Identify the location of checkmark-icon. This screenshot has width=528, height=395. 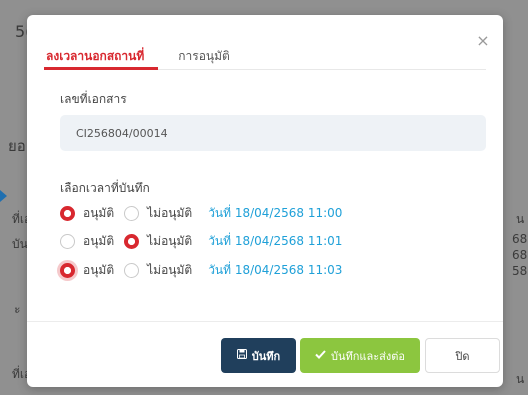
(320, 355).